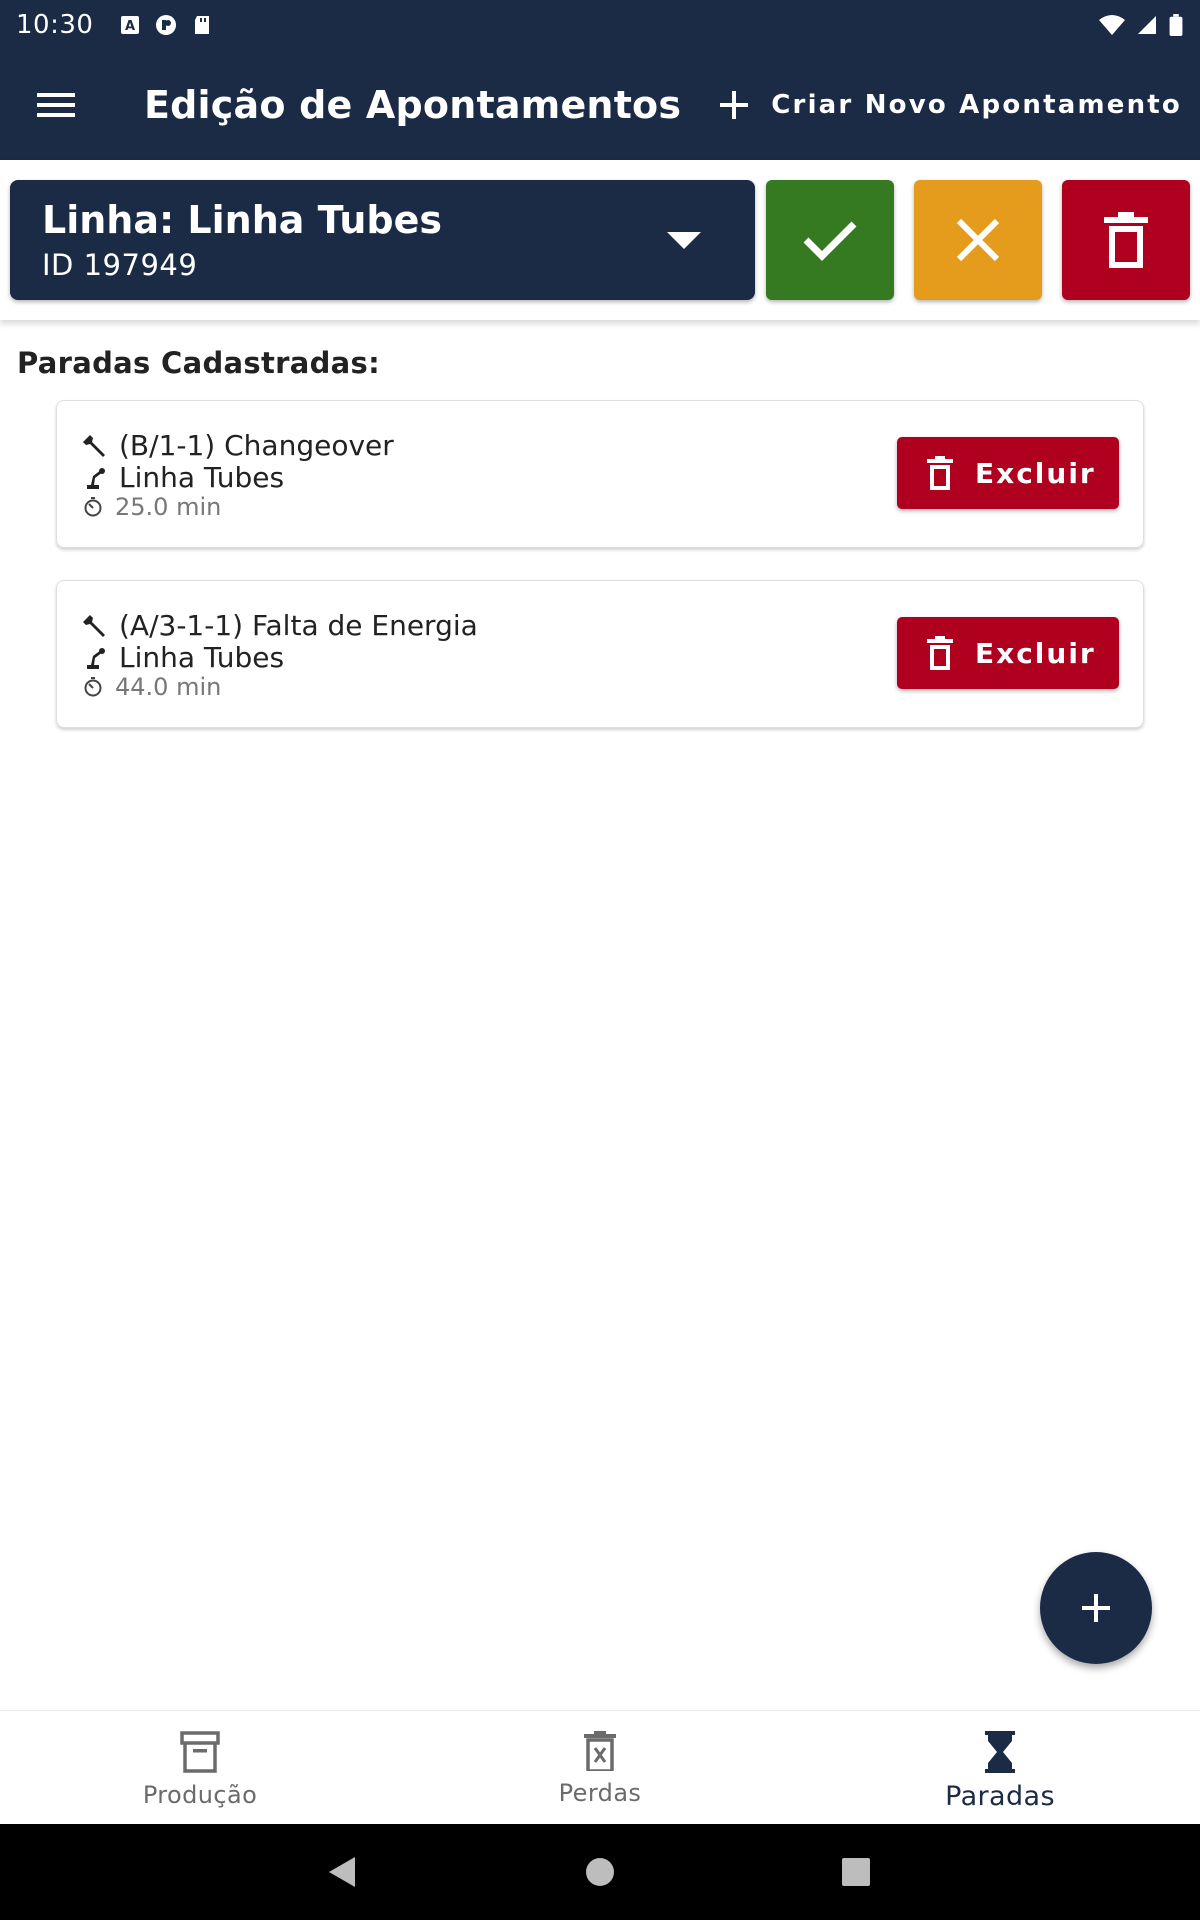  I want to click on svg-text: A, so click(130, 26).